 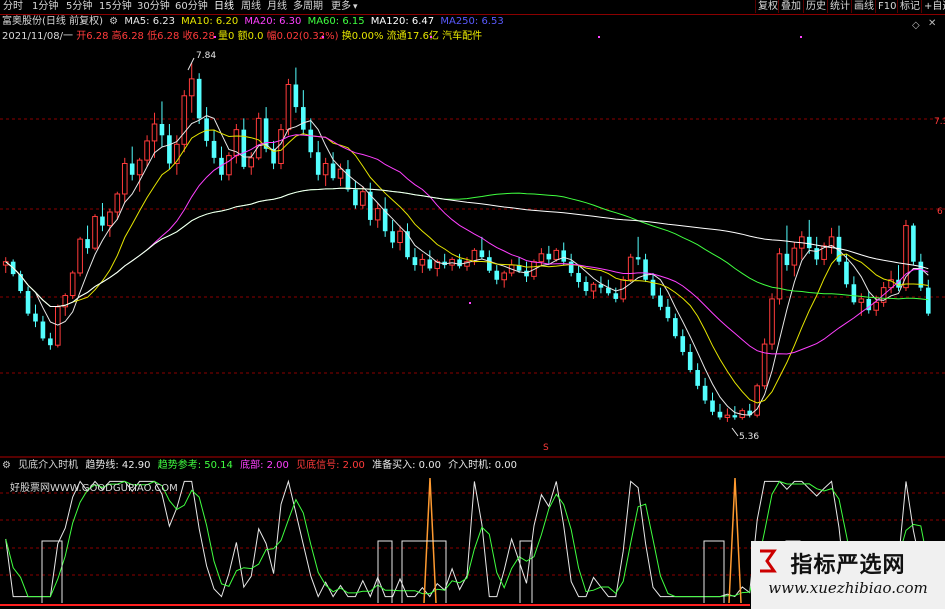 I want to click on indicator-source-text: 好股票网WWW.GOODGUPIAO.COM, so click(x=94, y=488).